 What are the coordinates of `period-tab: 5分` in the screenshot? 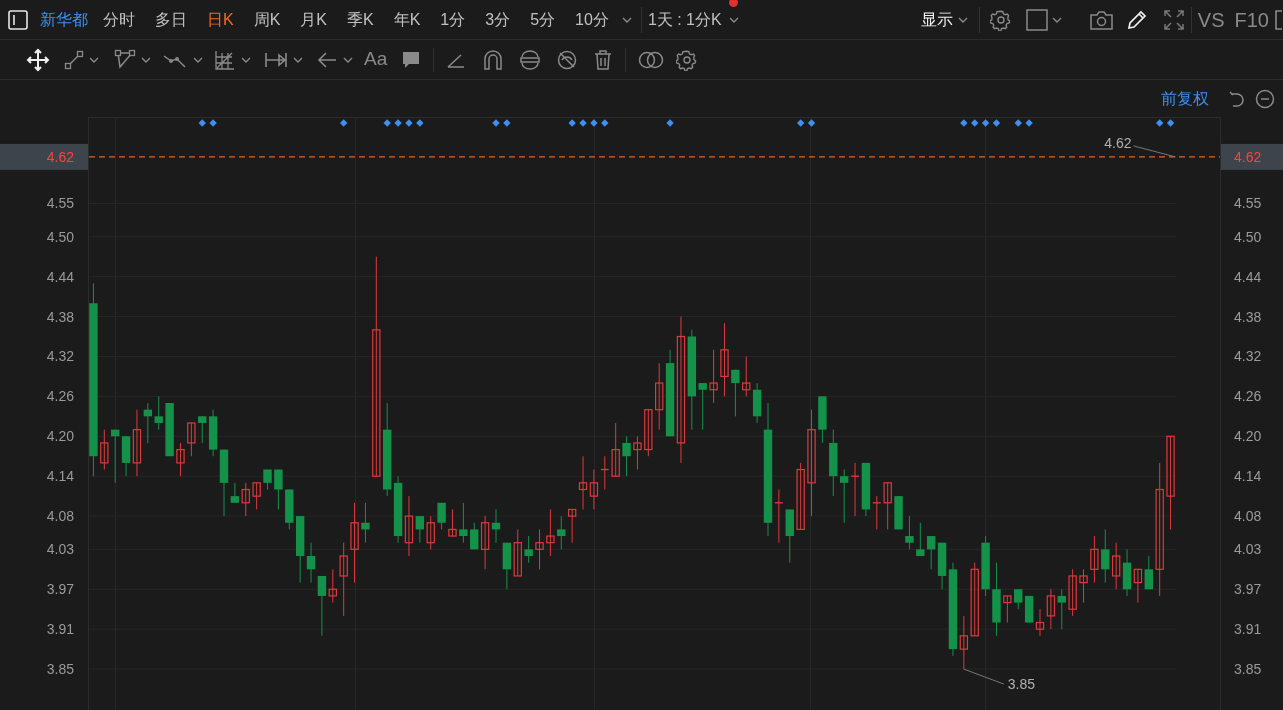 It's located at (543, 19).